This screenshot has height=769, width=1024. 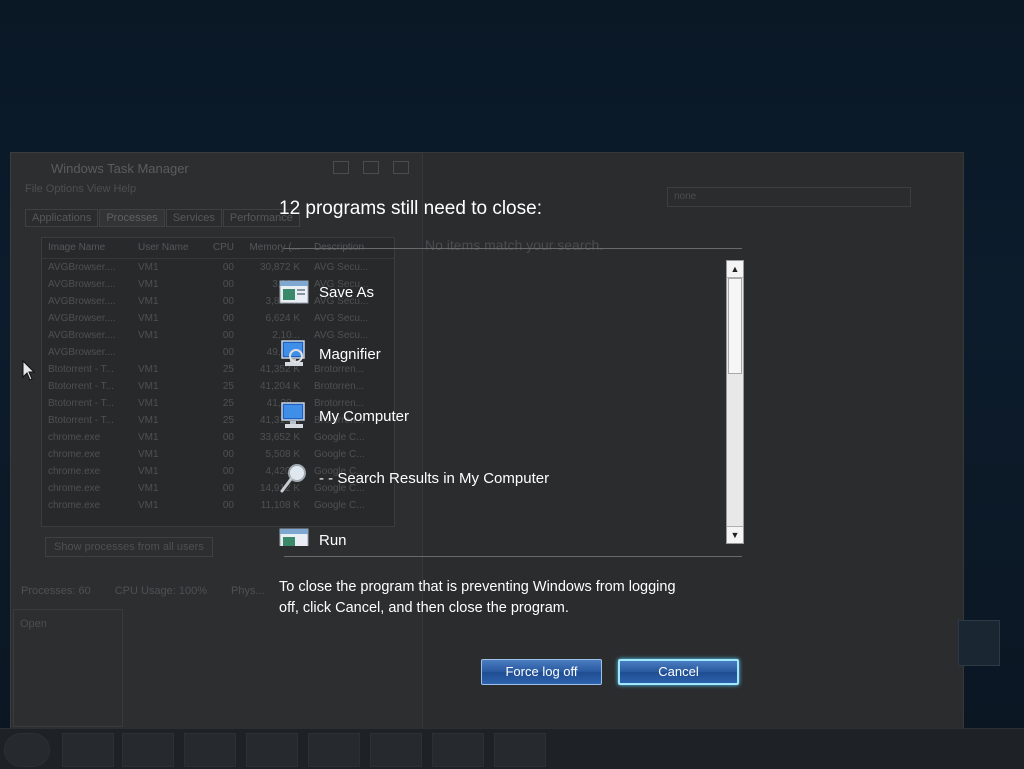 I want to click on dialog-title: 12 programs still need to close:, so click(x=410, y=208).